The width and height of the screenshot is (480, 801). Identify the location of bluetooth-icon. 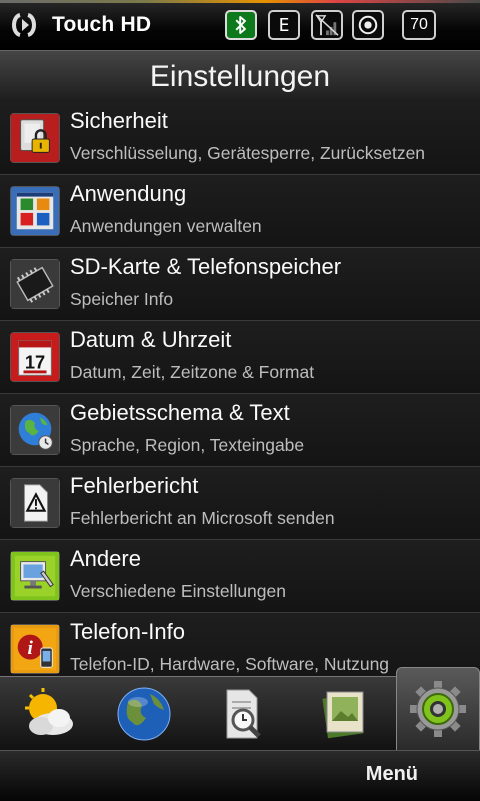
(241, 25).